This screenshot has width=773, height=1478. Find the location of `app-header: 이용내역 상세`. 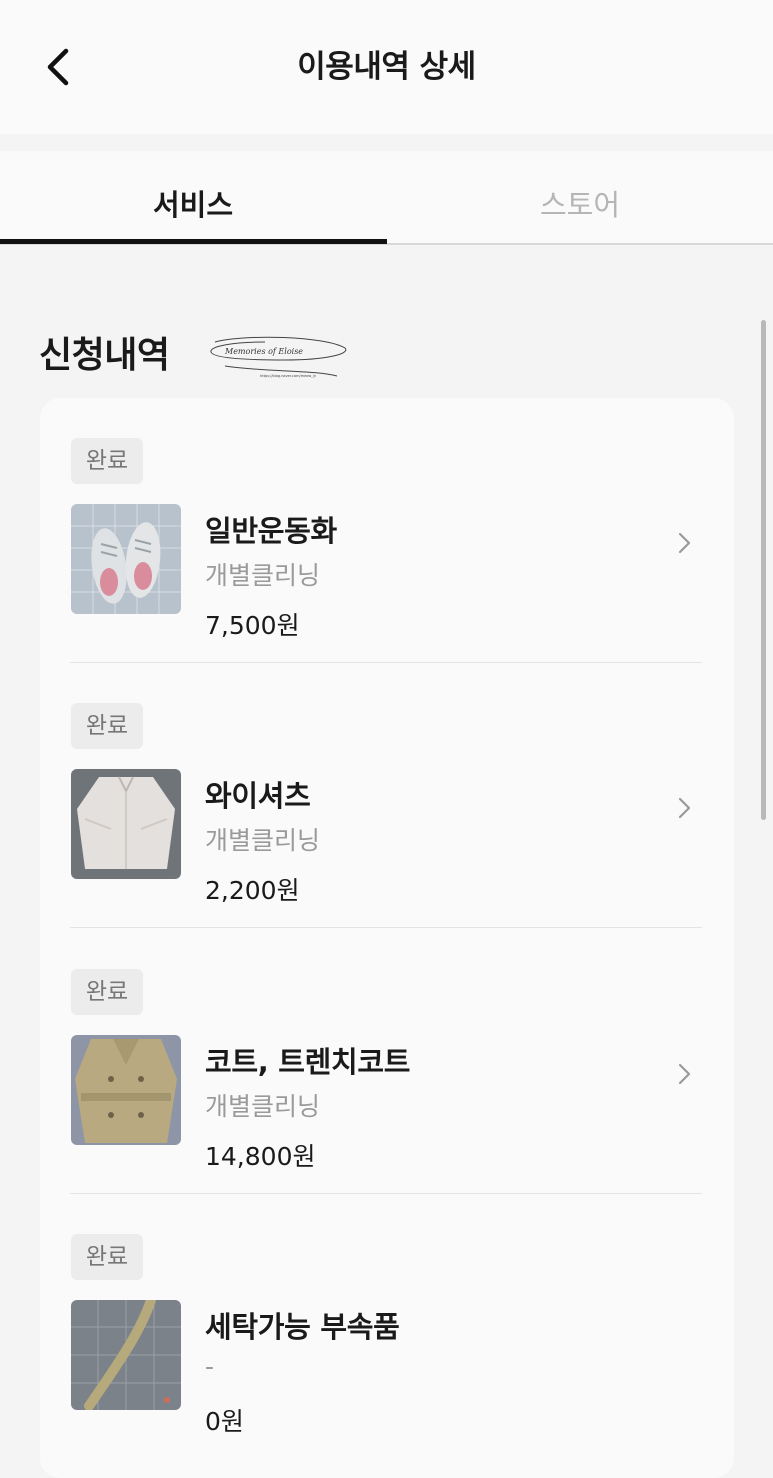

app-header: 이용내역 상세 is located at coordinates (386, 67).